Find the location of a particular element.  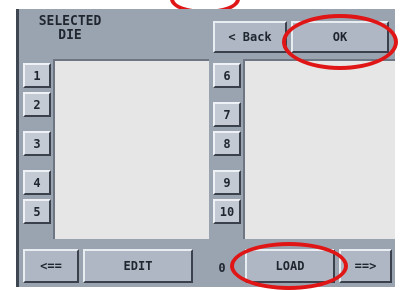

die-button-8: 8 is located at coordinates (227, 143).